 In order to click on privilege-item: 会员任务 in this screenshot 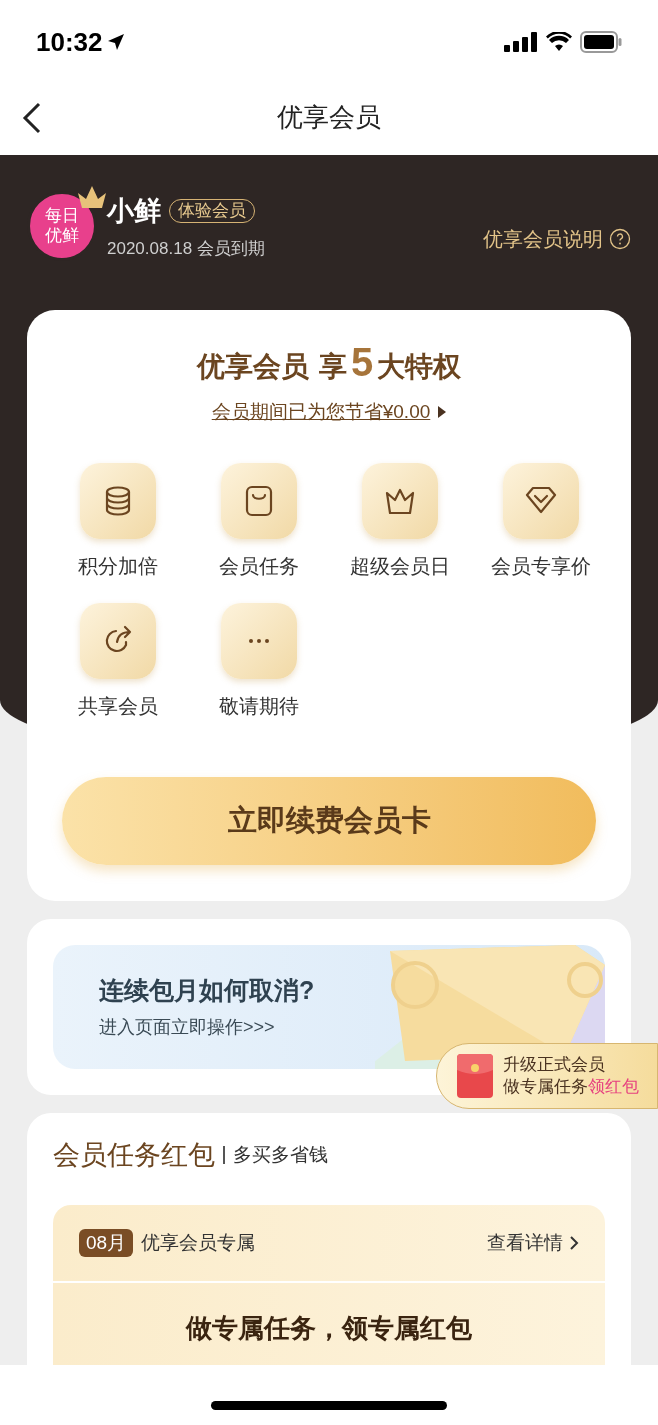, I will do `click(258, 521)`.